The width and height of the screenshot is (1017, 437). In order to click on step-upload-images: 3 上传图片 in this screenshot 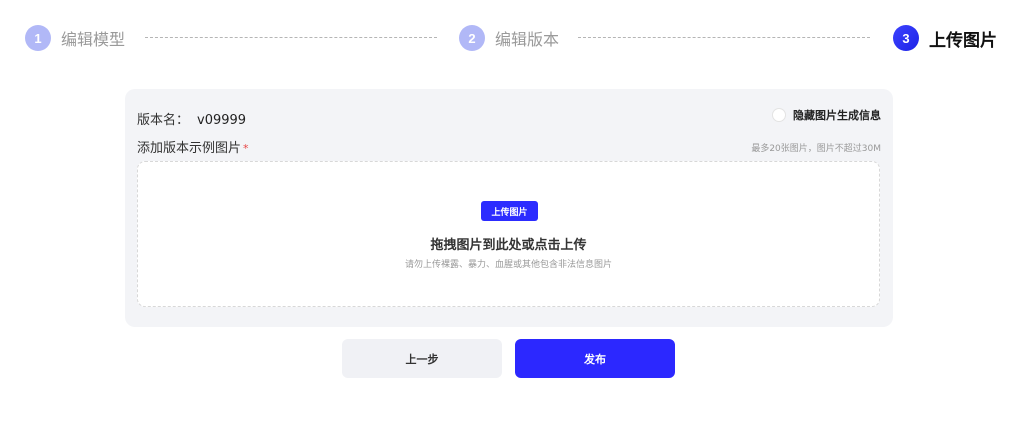, I will do `click(945, 38)`.